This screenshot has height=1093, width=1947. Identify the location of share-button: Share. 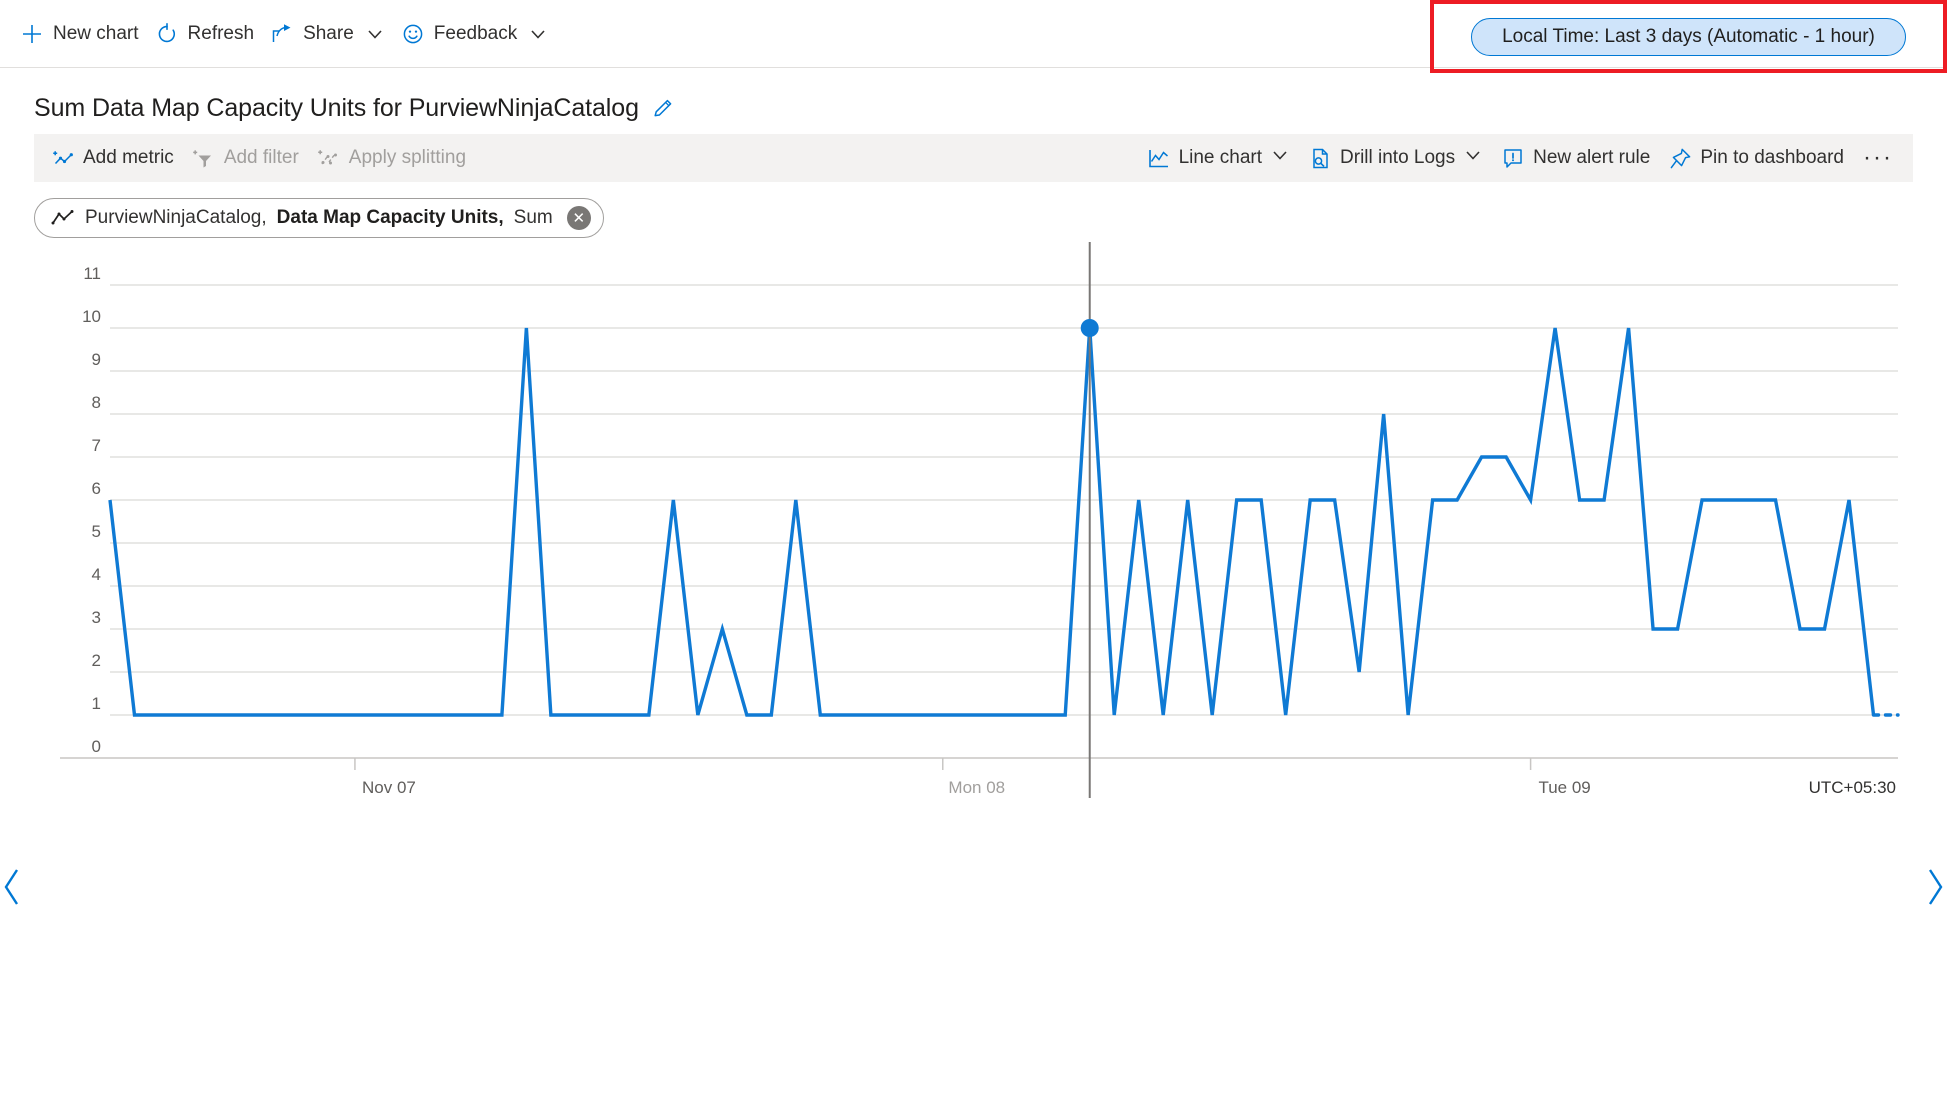
(329, 34).